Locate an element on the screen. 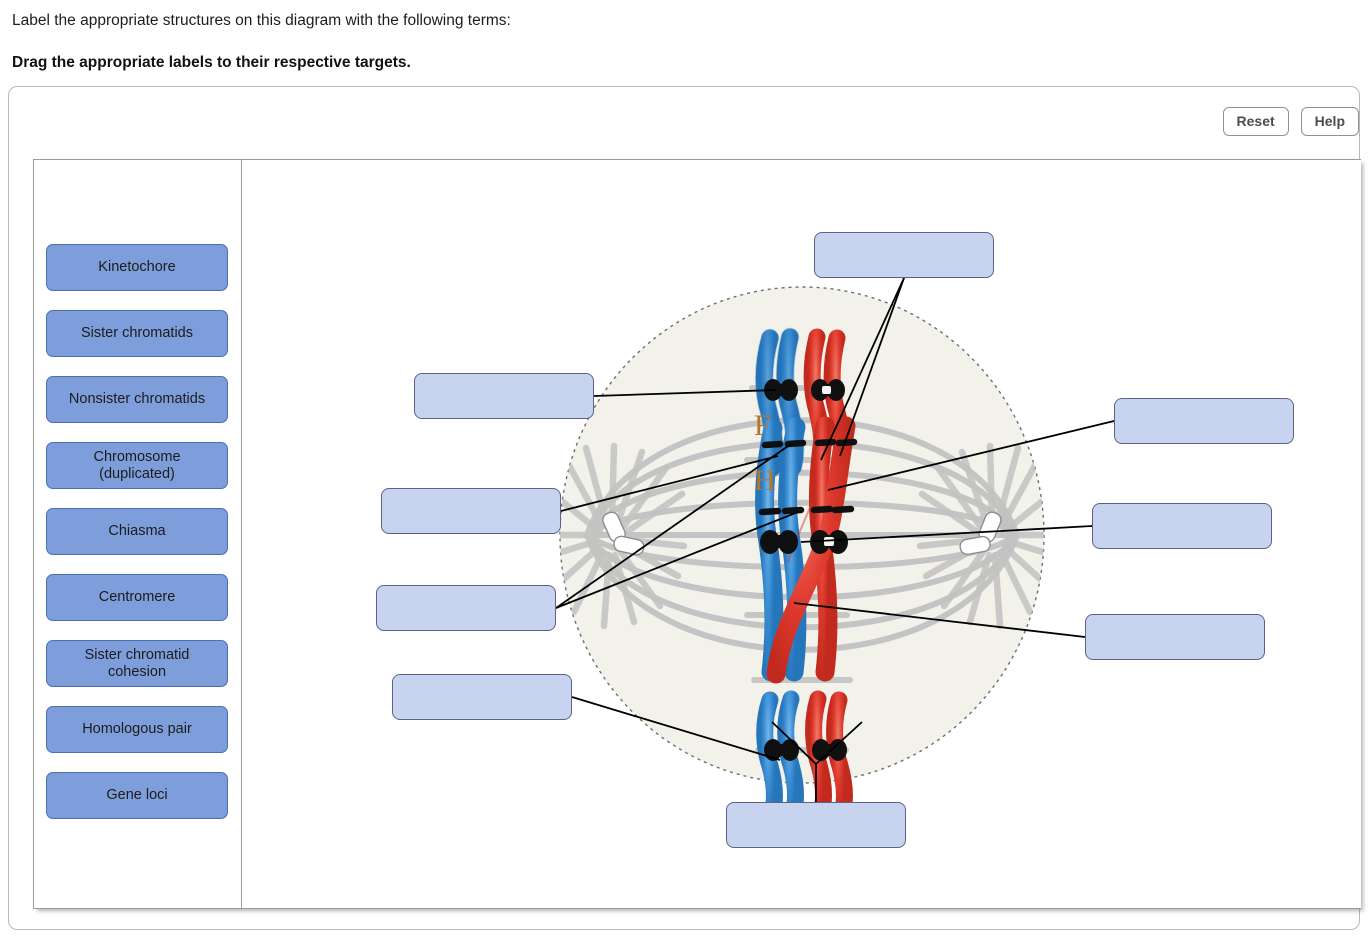  label-chip-sister-chromatid-cohesion: Sister chromatid cohesion is located at coordinates (137, 663).